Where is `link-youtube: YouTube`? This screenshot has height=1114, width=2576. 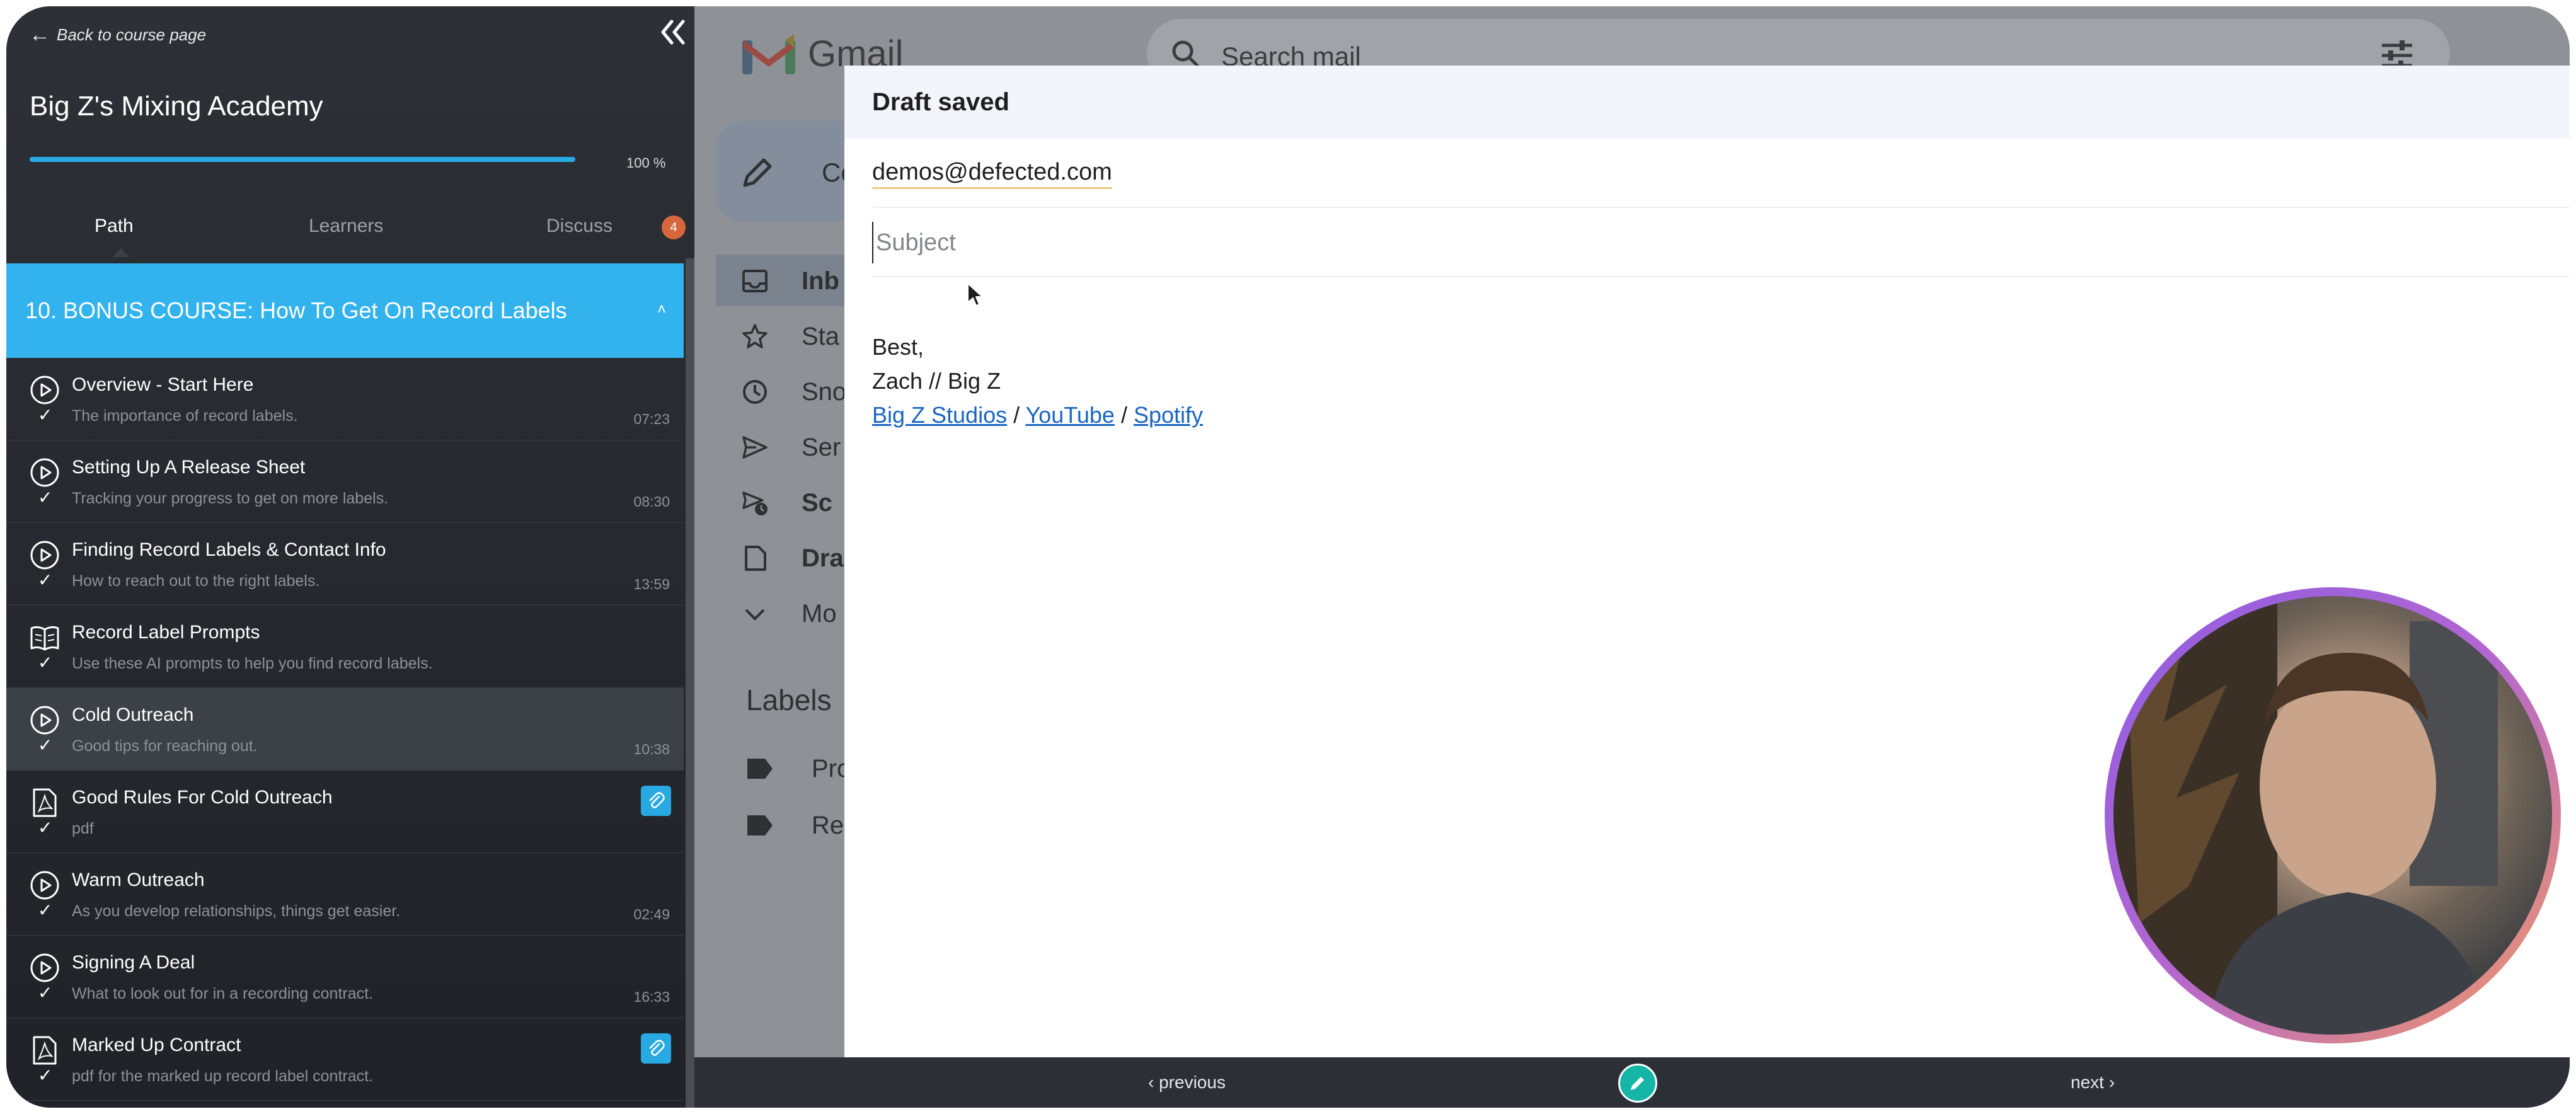
link-youtube: YouTube is located at coordinates (1069, 415).